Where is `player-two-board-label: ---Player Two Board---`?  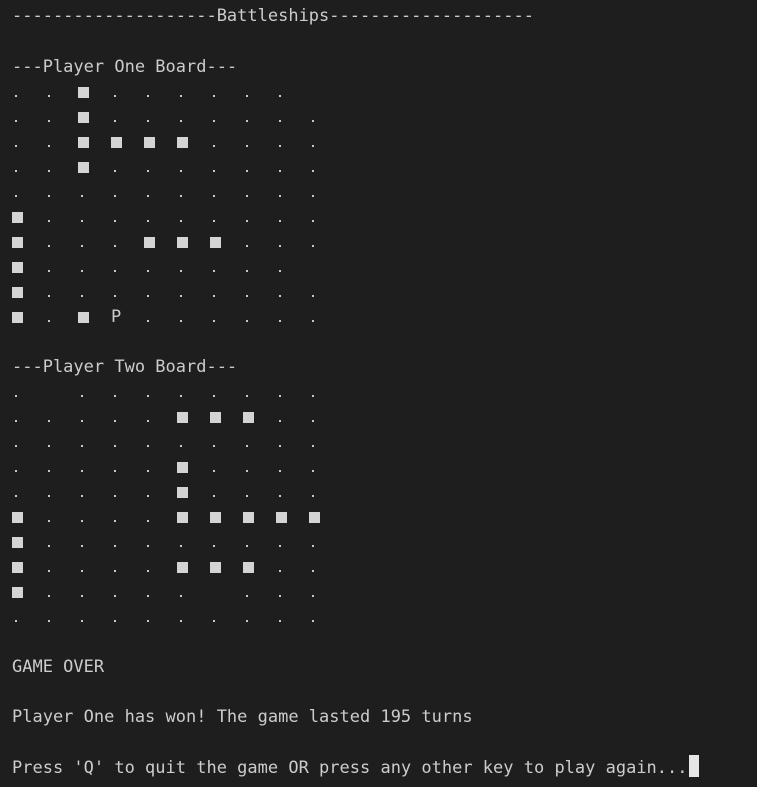 player-two-board-label: ---Player Two Board--- is located at coordinates (125, 367).